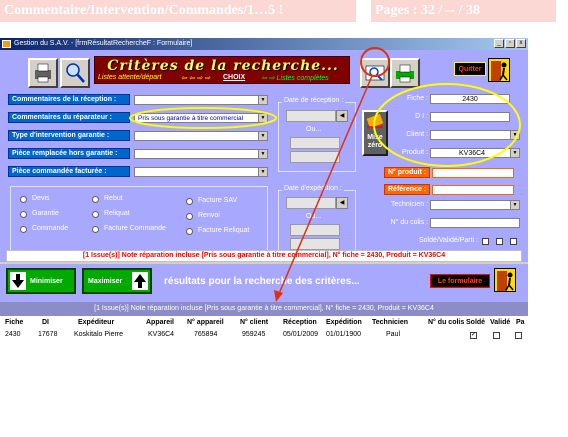 The height and width of the screenshot is (437, 568). I want to click on annotation-overlay, so click(332, 174).